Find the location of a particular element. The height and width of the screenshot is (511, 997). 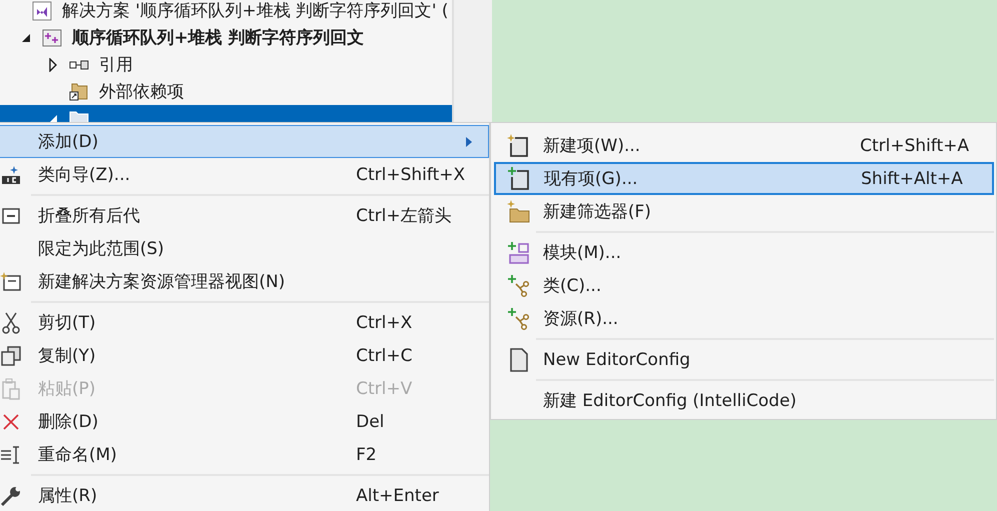

add-module-icon is located at coordinates (519, 252).